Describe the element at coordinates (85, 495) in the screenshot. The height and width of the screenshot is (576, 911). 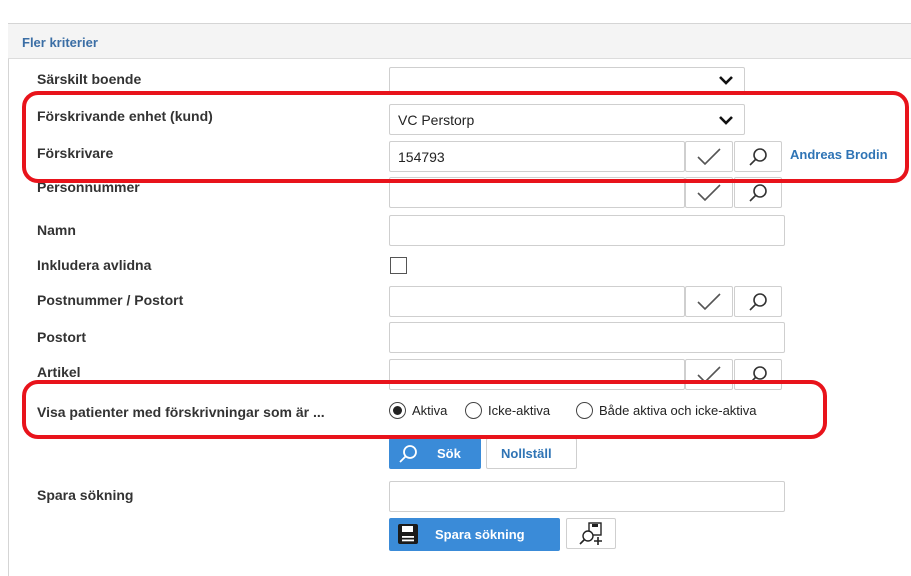
I see `label-spara-sokning: Spara sökning` at that location.